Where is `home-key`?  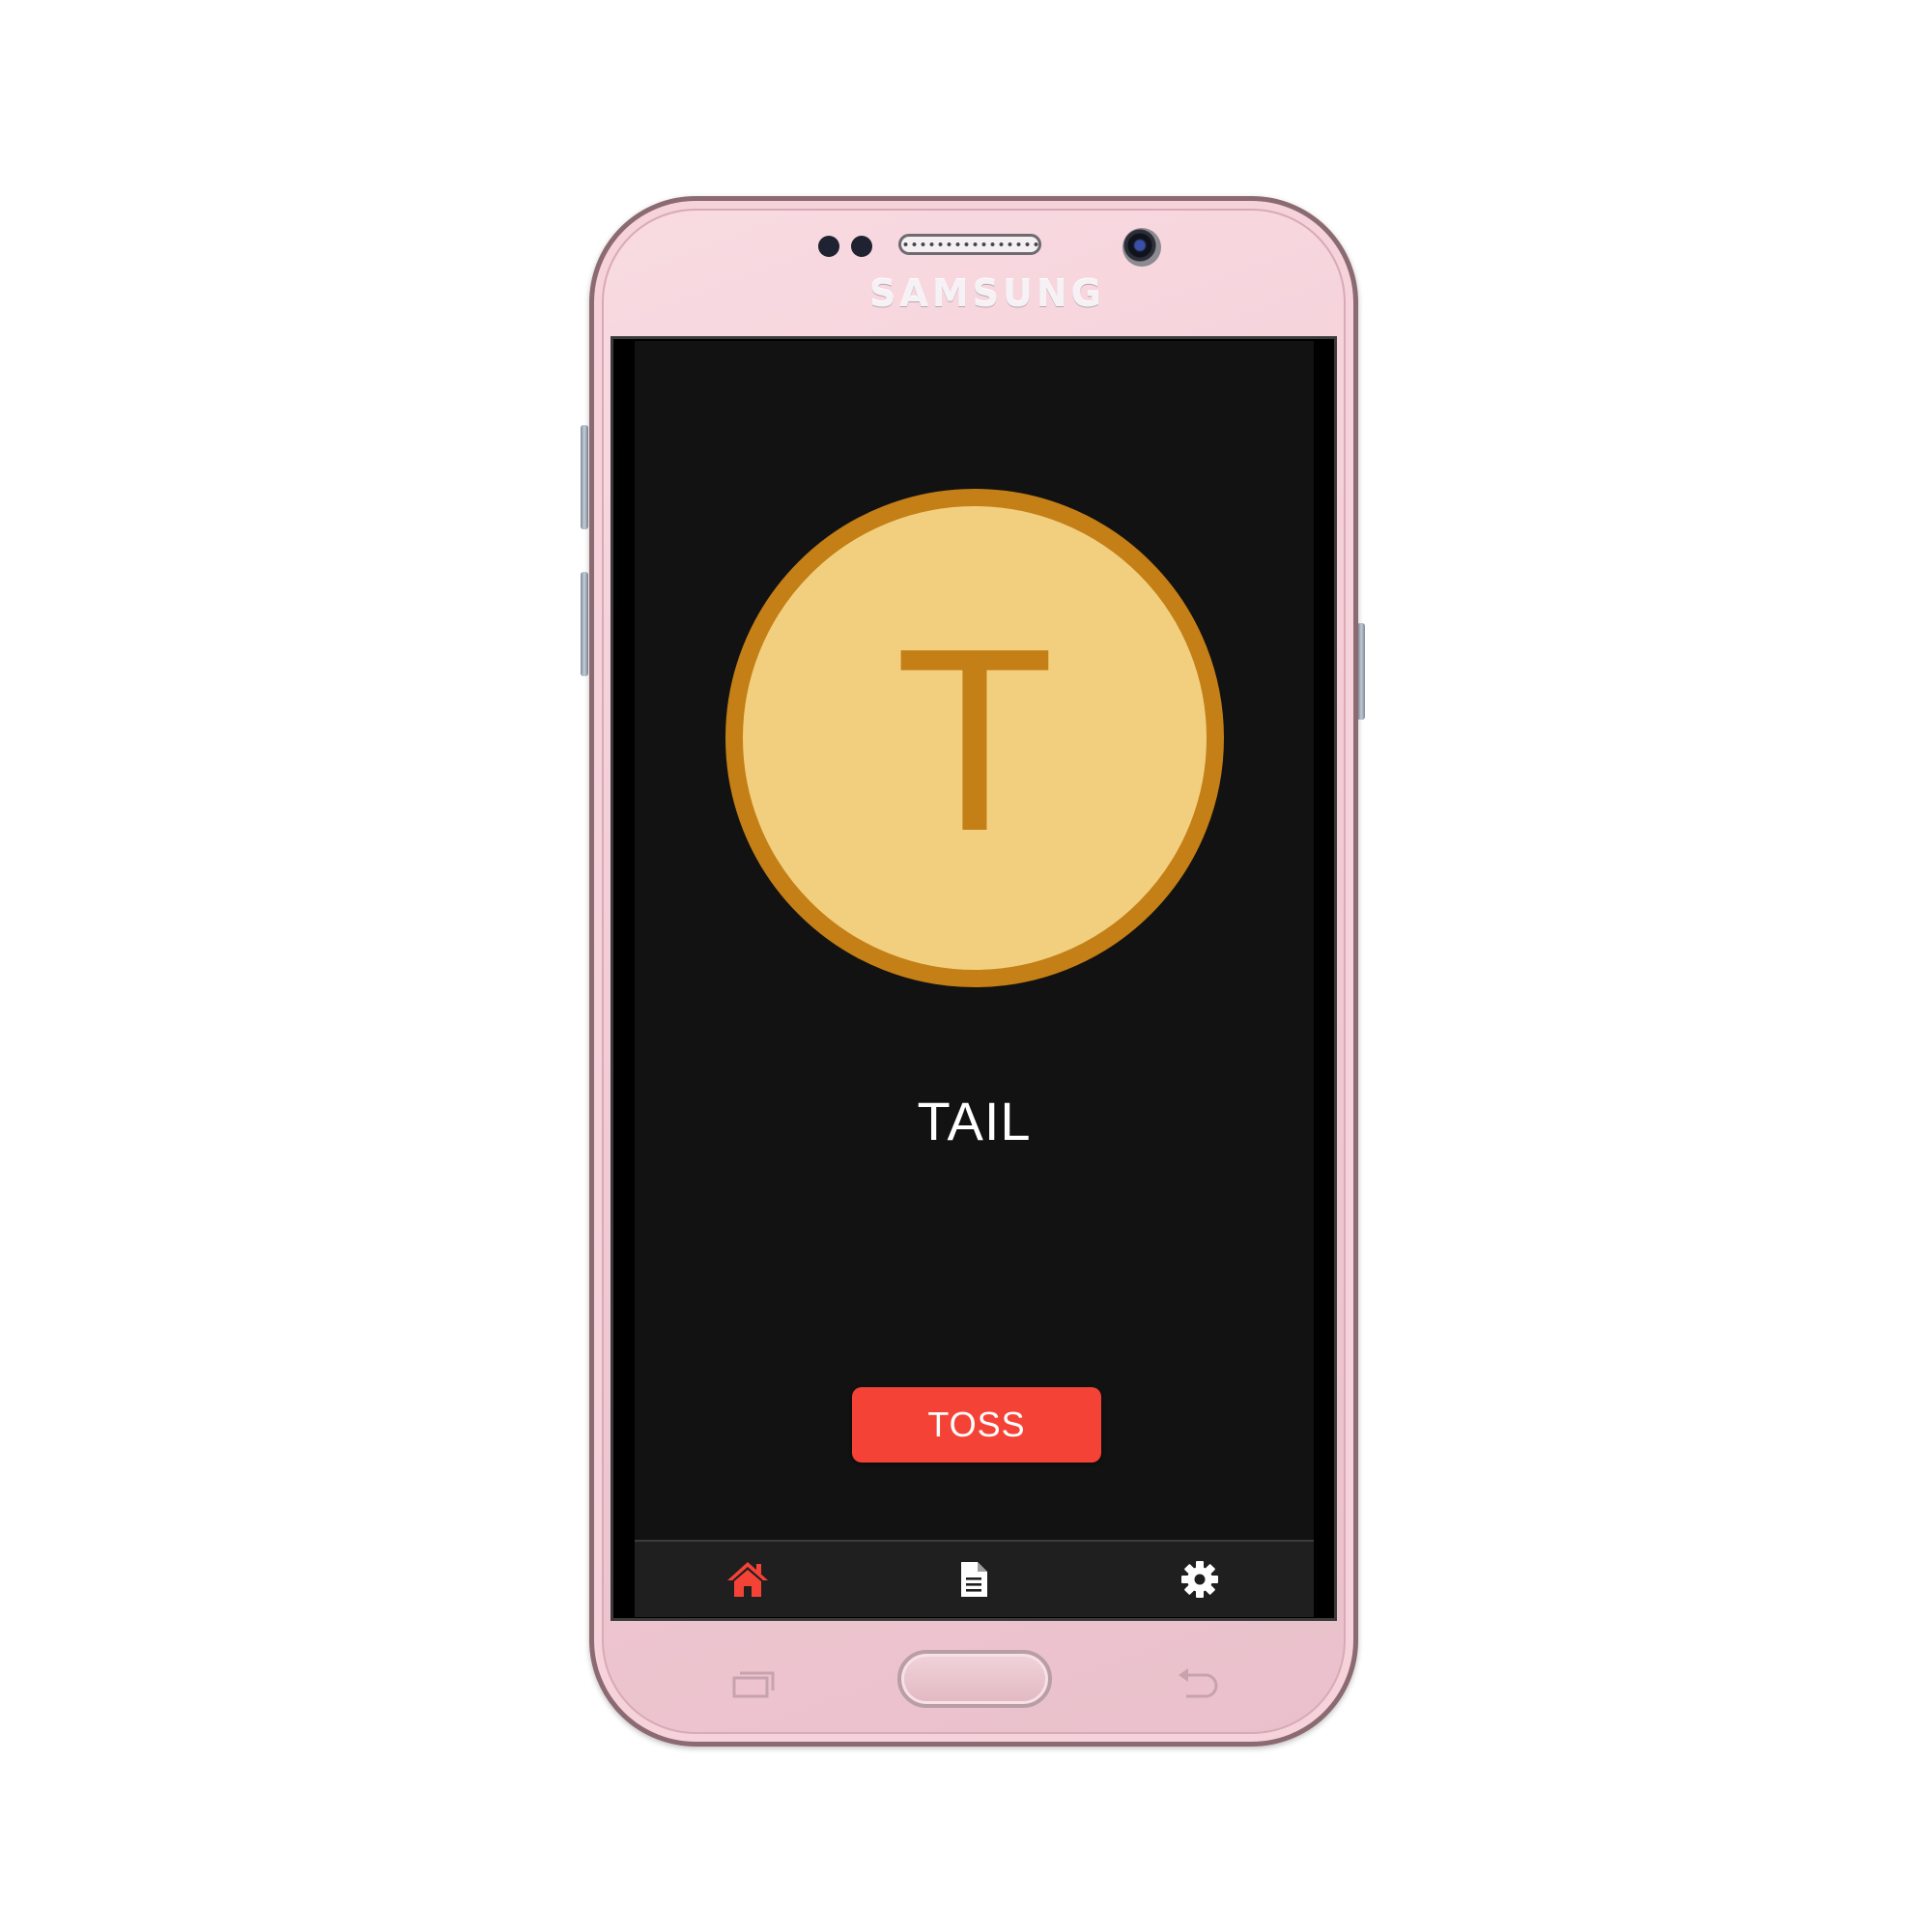
home-key is located at coordinates (974, 1679).